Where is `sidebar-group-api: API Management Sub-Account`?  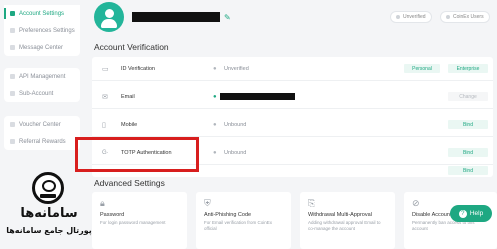
sidebar-group-api: API Management Sub-Account is located at coordinates (42, 85).